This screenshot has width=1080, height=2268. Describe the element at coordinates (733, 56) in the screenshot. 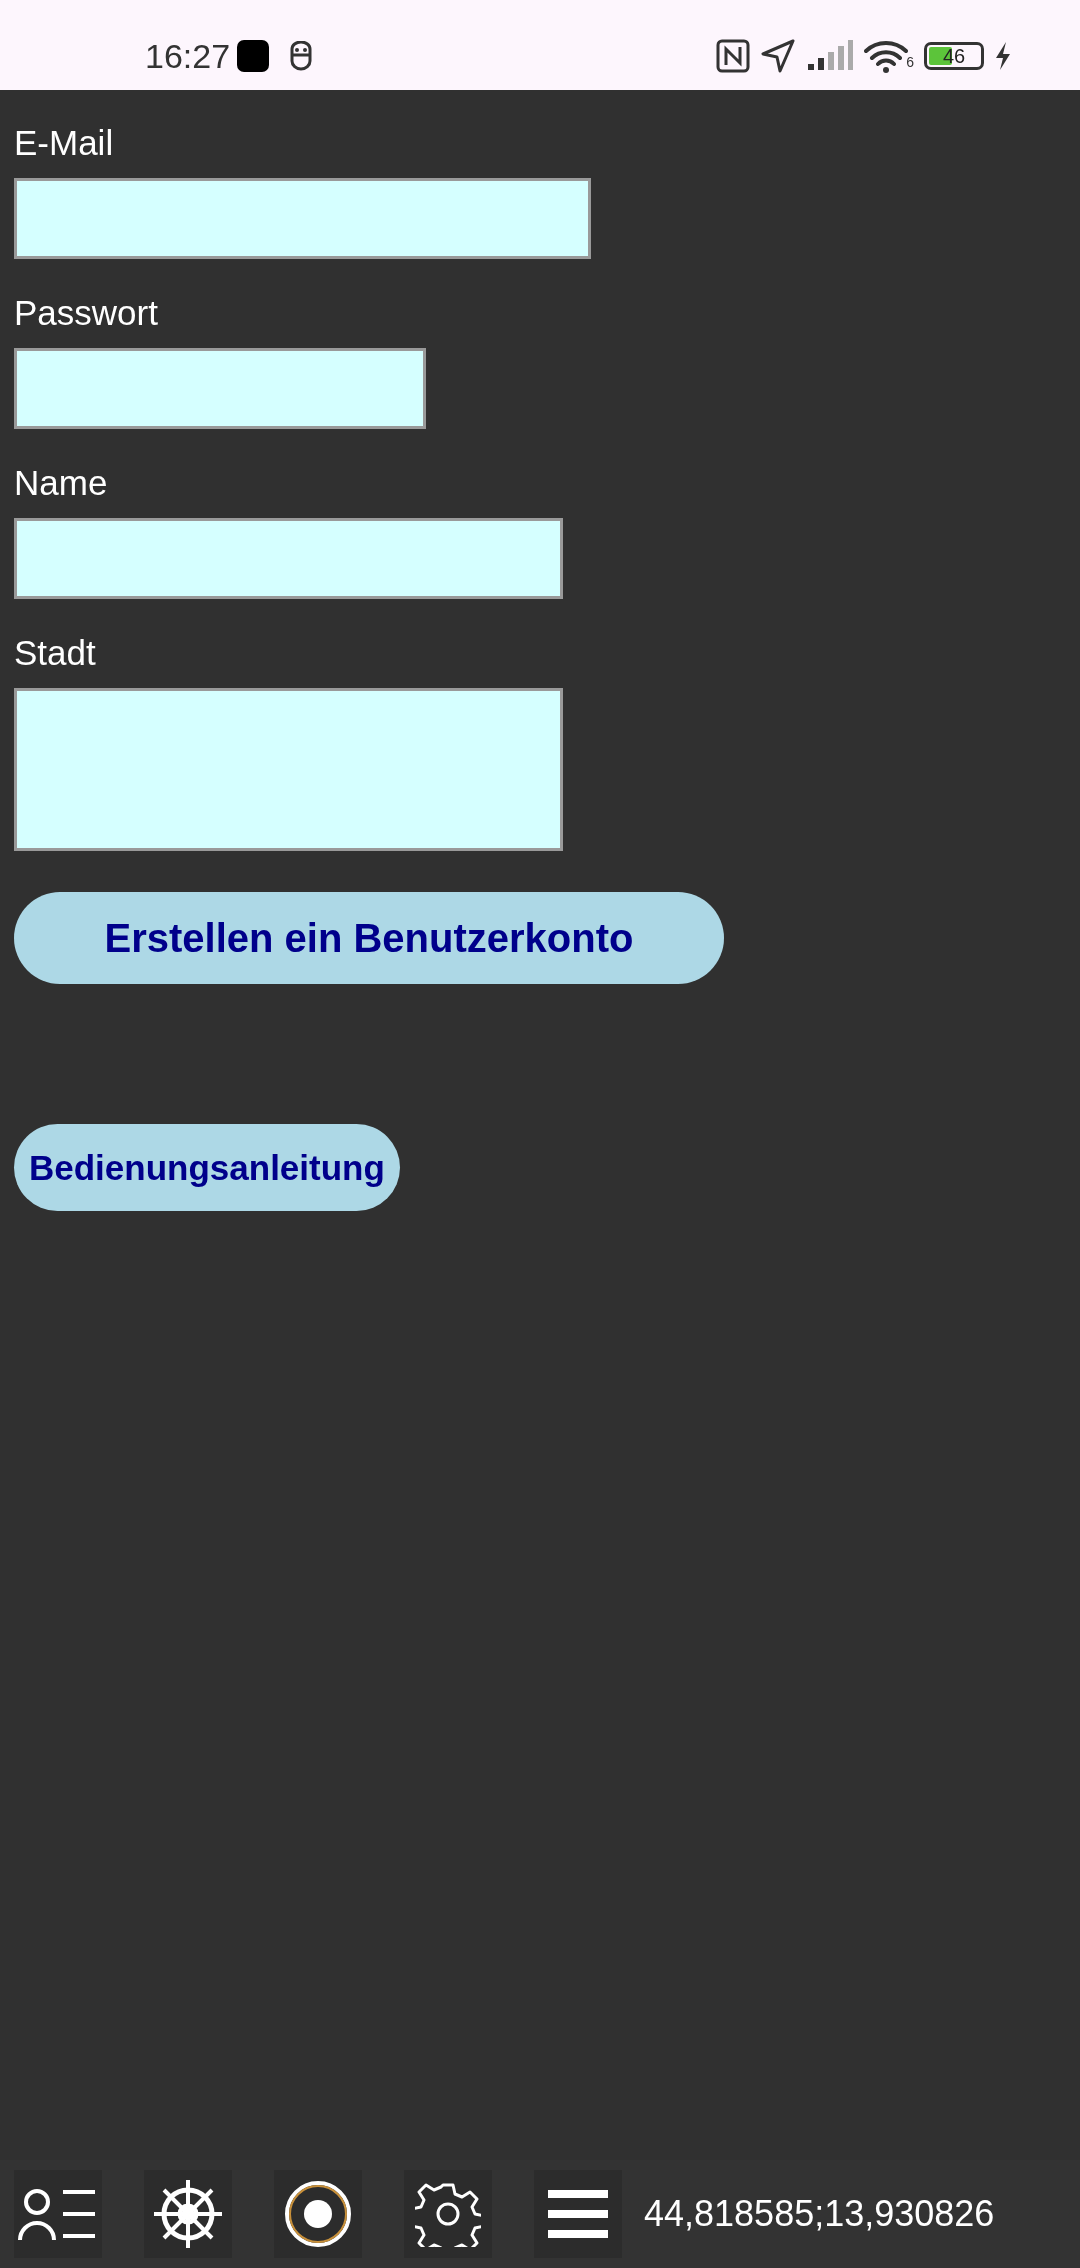

I see `nfc-icon` at that location.